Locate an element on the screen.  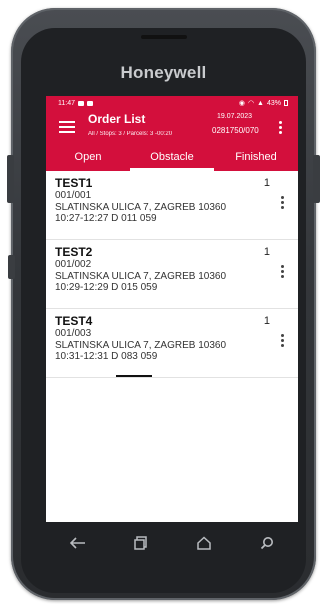
order-name: TEST1 is located at coordinates (74, 183).